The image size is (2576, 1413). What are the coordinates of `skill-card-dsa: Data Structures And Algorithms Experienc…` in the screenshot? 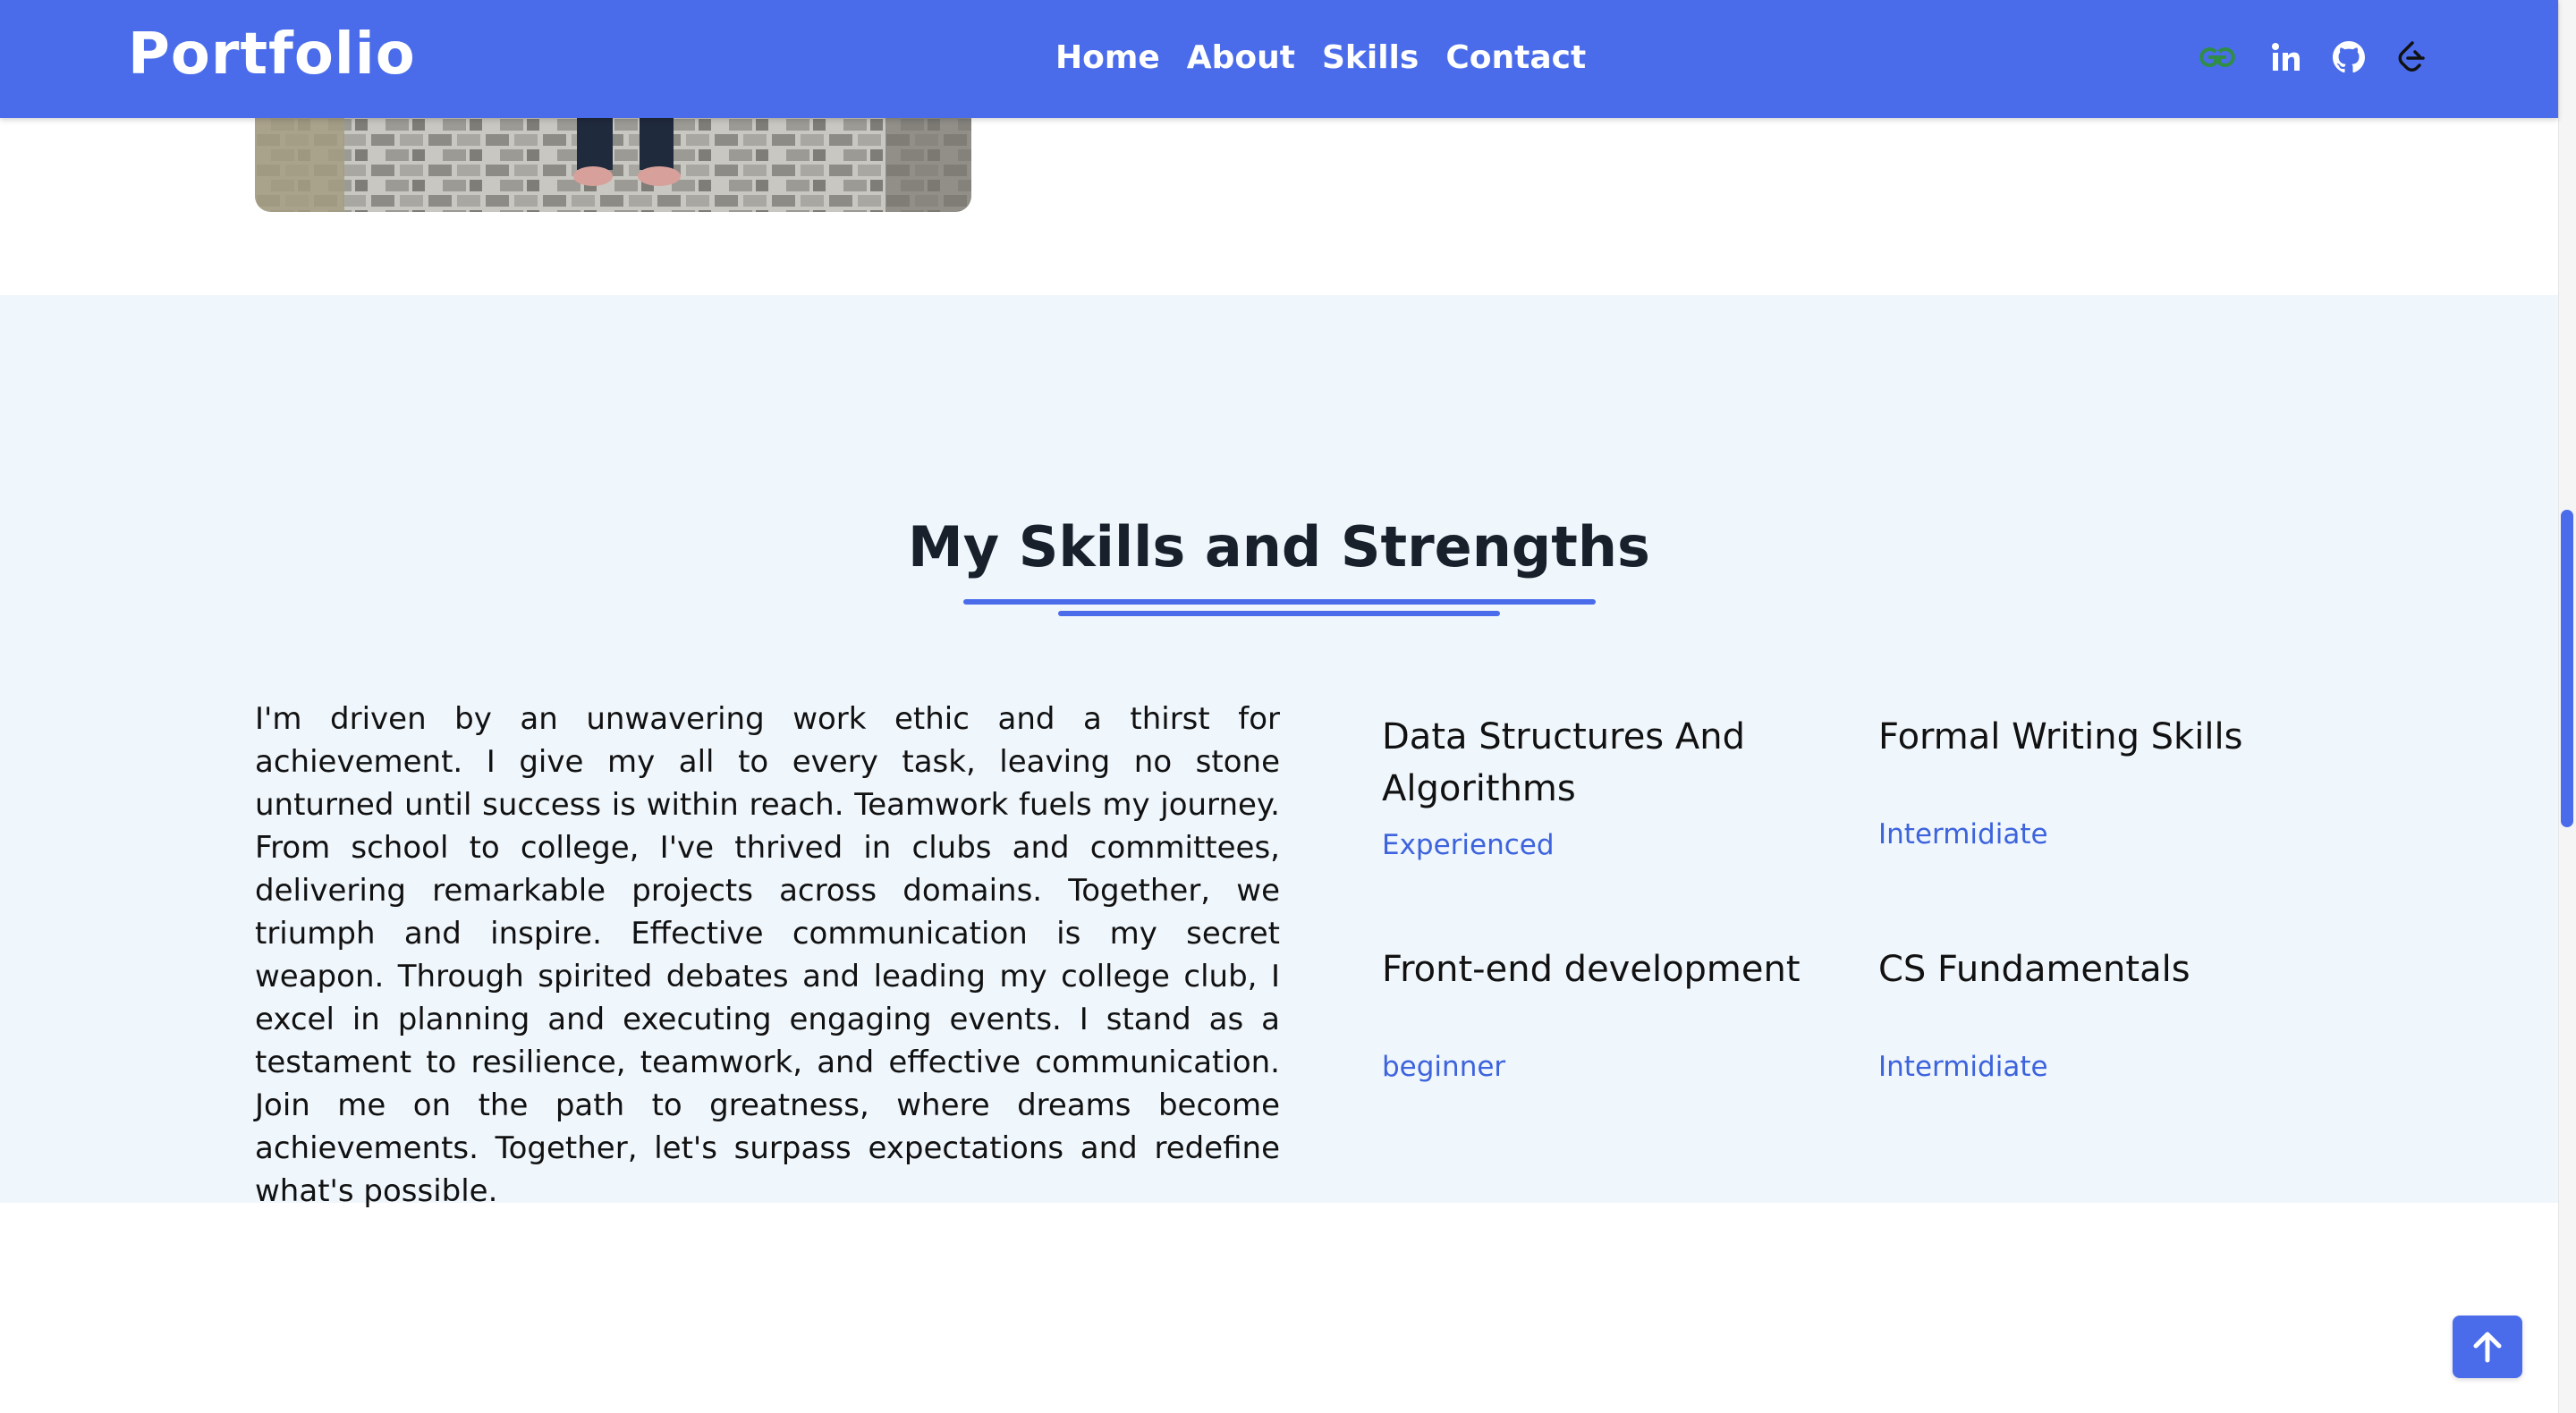 It's located at (1614, 786).